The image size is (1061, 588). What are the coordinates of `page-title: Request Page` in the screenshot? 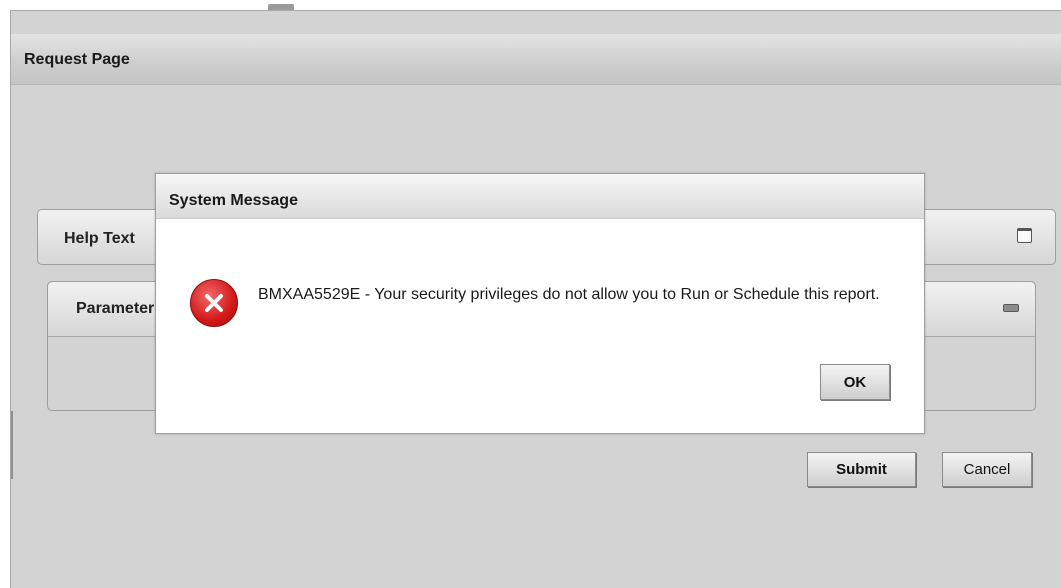 It's located at (77, 59).